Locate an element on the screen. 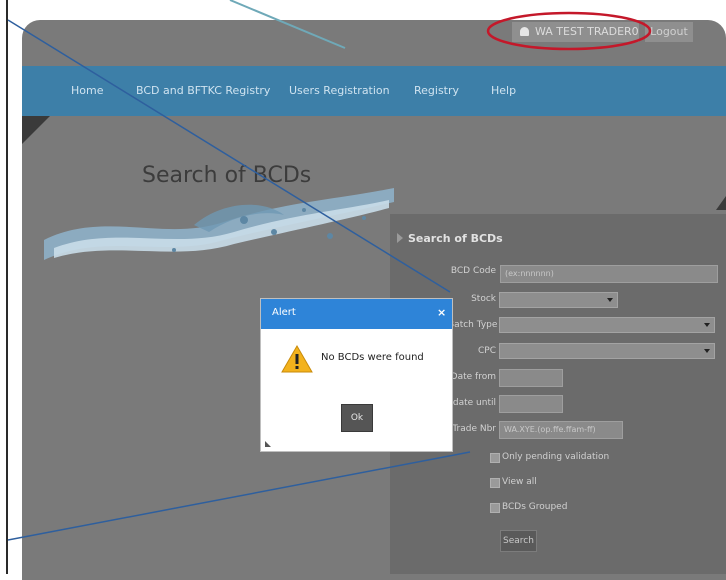 The width and height of the screenshot is (726, 580). annotation-arrow-line is located at coordinates (287, 24).